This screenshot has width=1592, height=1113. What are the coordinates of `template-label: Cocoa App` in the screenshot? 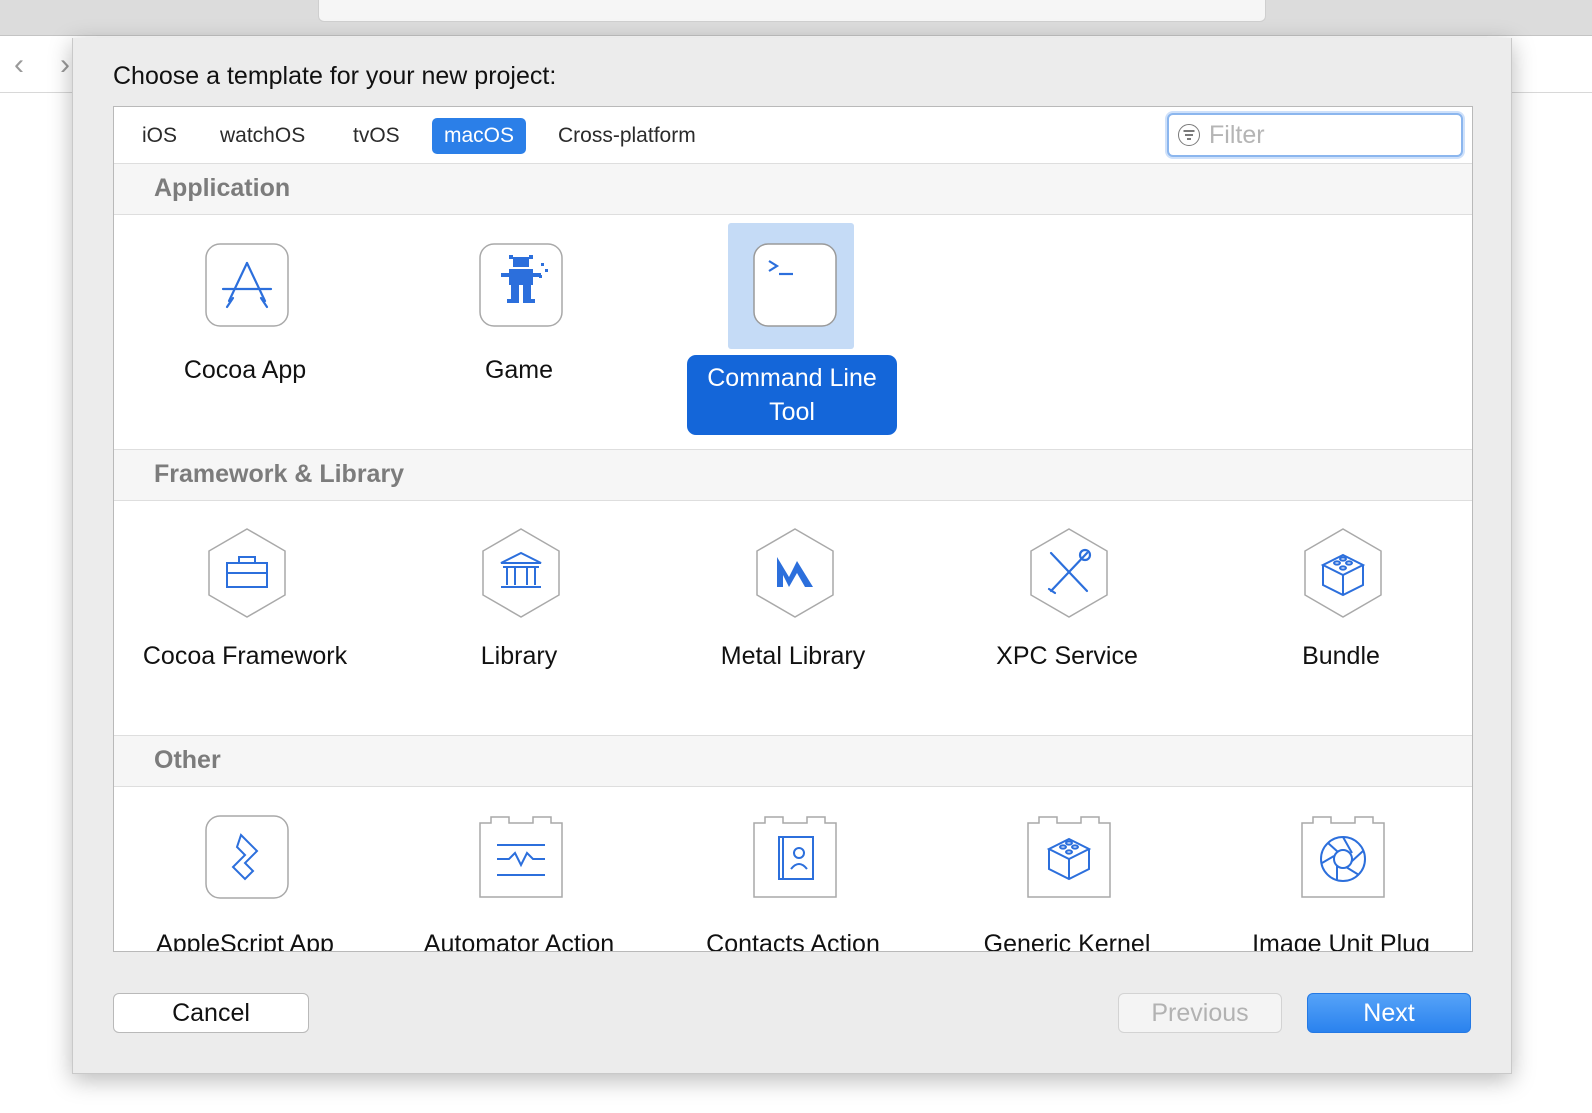 It's located at (245, 370).